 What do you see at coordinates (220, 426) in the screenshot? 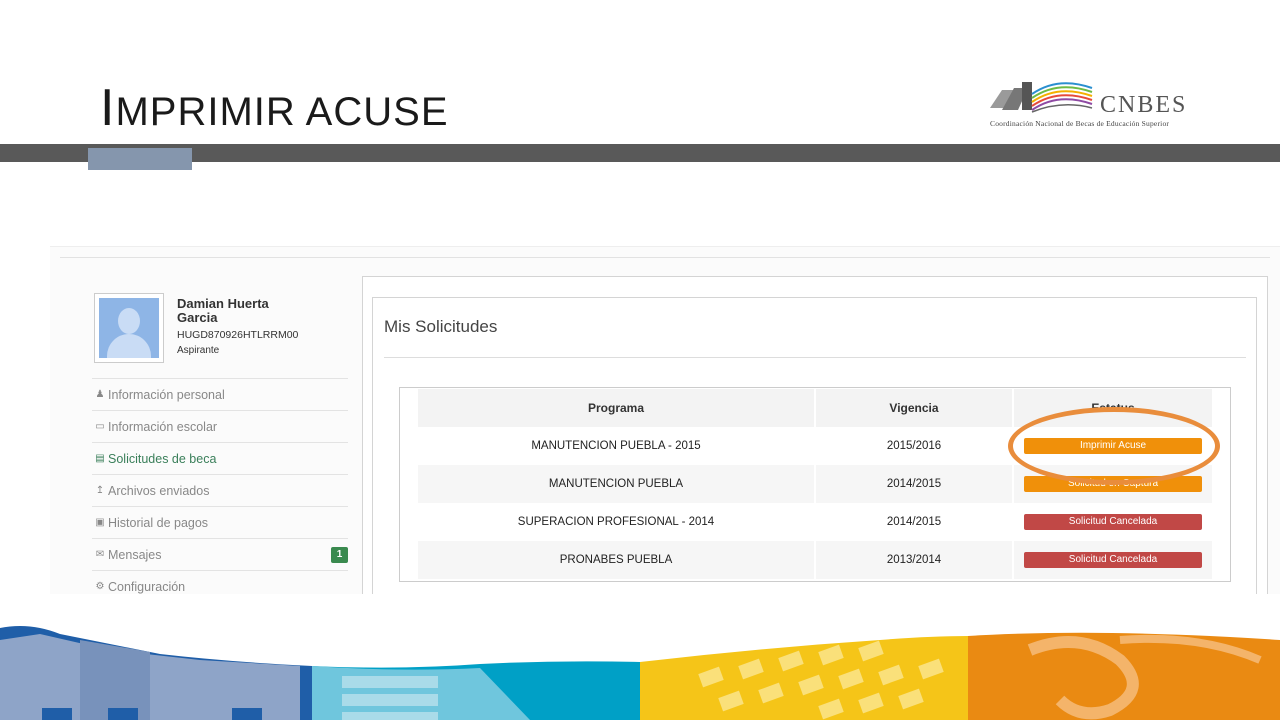
I see `sidebar-item-informacion-escolar: ▭ Información escolar` at bounding box center [220, 426].